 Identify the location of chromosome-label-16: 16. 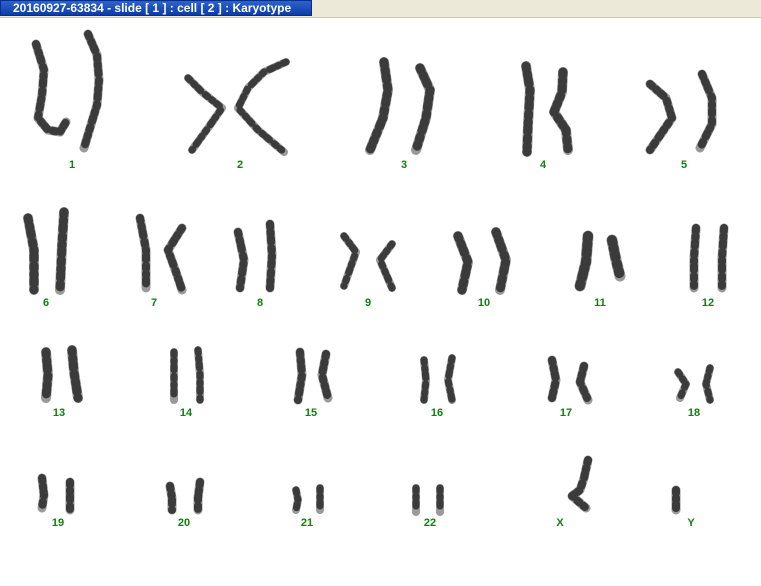
(437, 413).